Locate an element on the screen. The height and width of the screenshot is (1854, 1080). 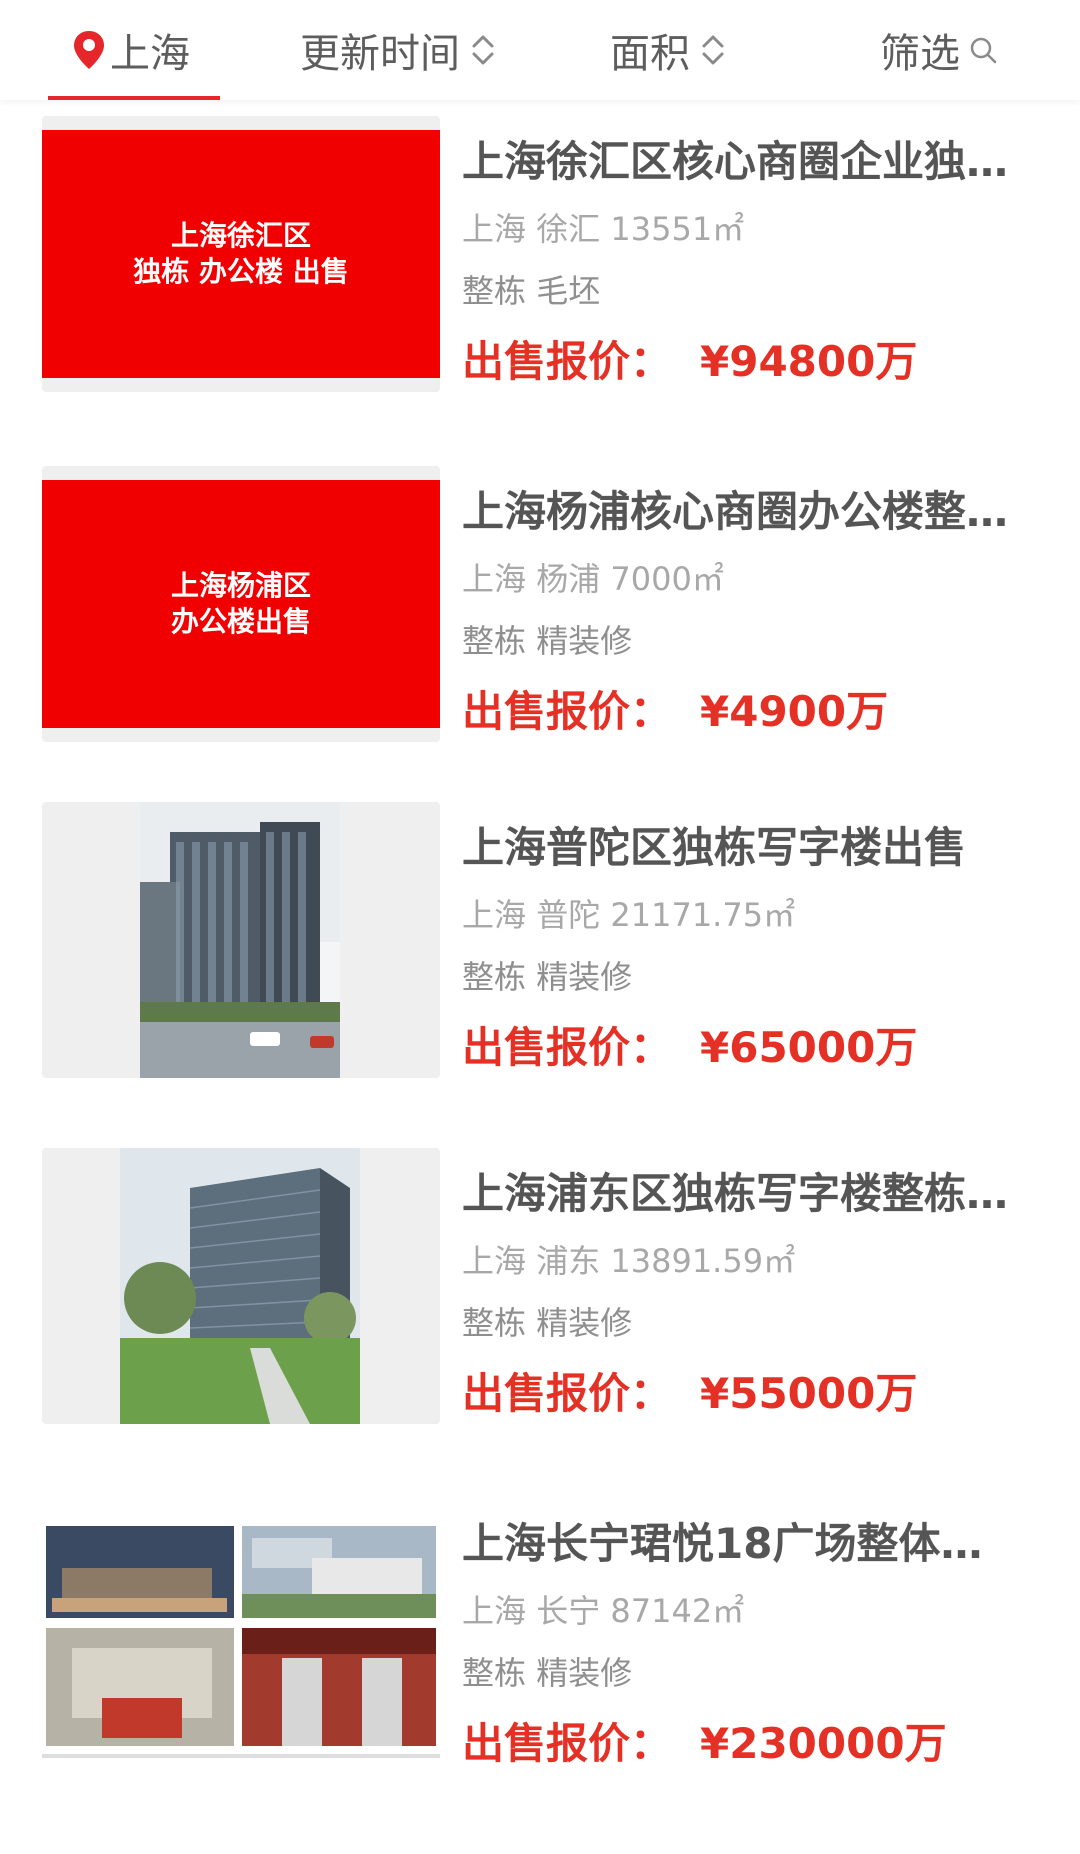
listing-thumbnail: 上海杨浦区 办公楼出售 is located at coordinates (241, 604).